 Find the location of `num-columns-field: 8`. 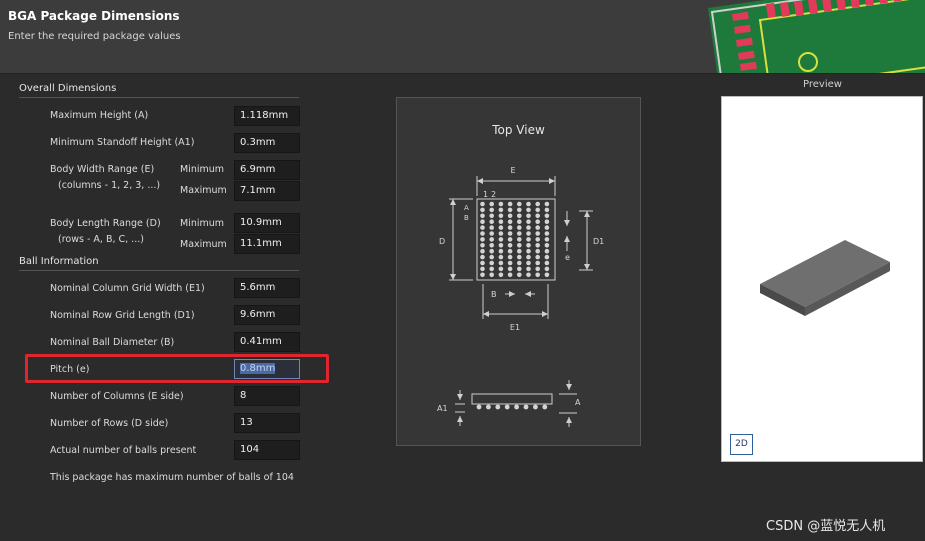

num-columns-field: 8 is located at coordinates (267, 396).